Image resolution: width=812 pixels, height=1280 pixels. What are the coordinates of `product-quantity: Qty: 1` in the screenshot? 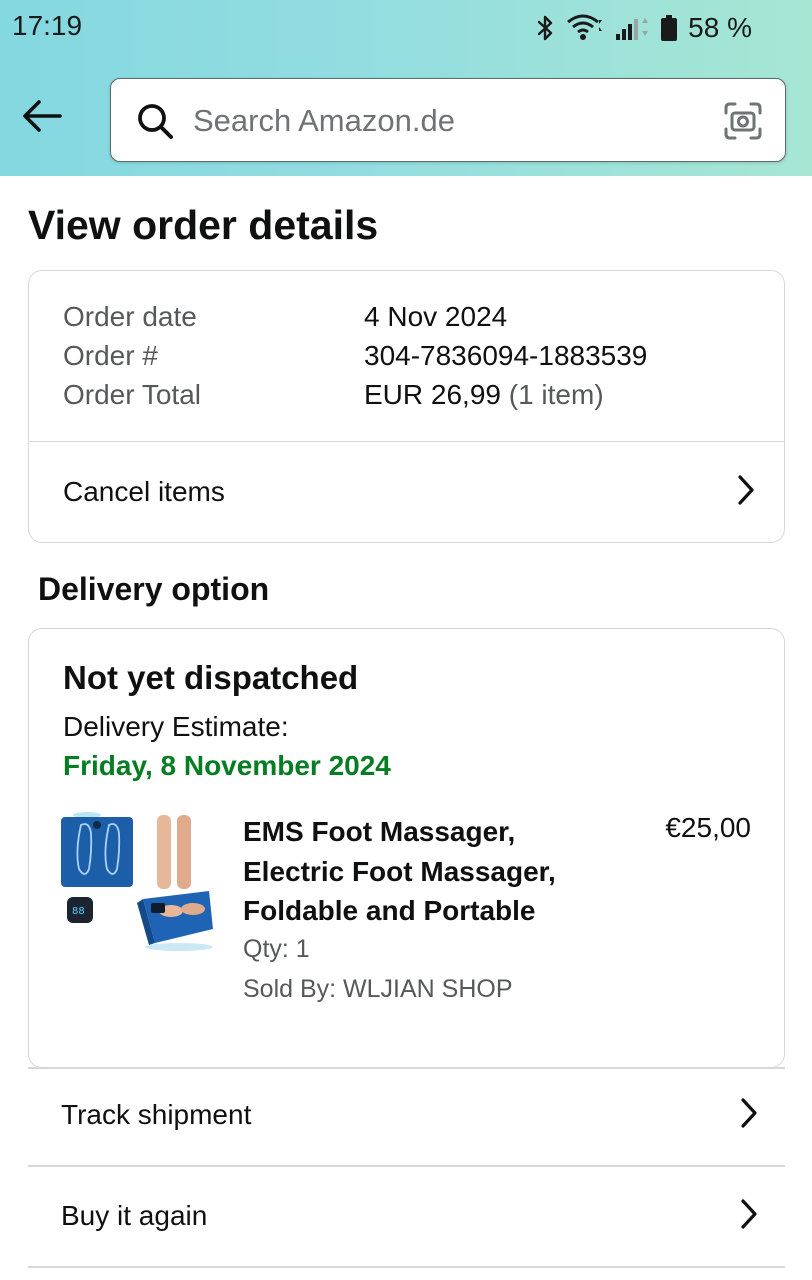 It's located at (276, 949).